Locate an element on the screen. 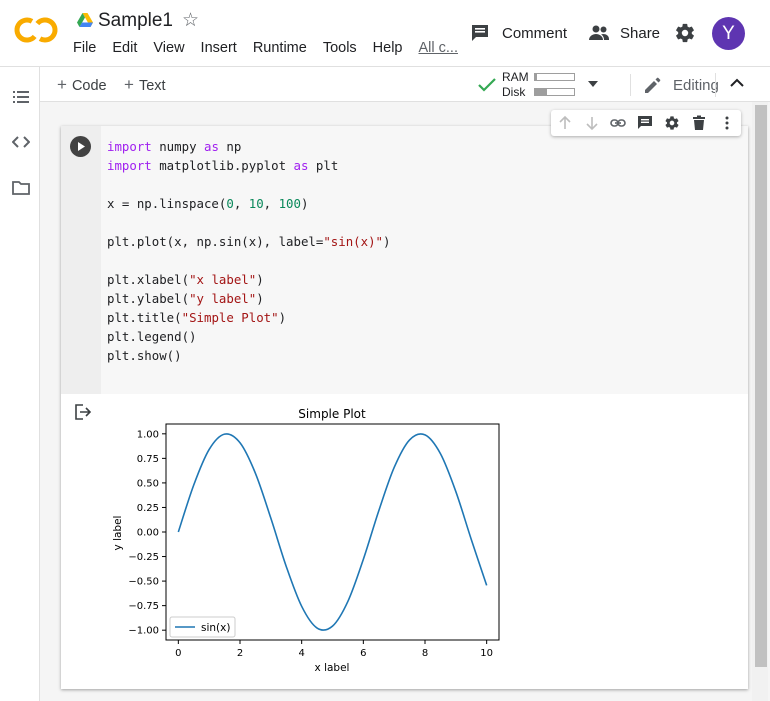 This screenshot has width=770, height=701. y-axis-ticks: 1.00 0.75 0.50 0.25 0.00 −0.25 −0.50 −0.75 −1.00 is located at coordinates (147, 533).